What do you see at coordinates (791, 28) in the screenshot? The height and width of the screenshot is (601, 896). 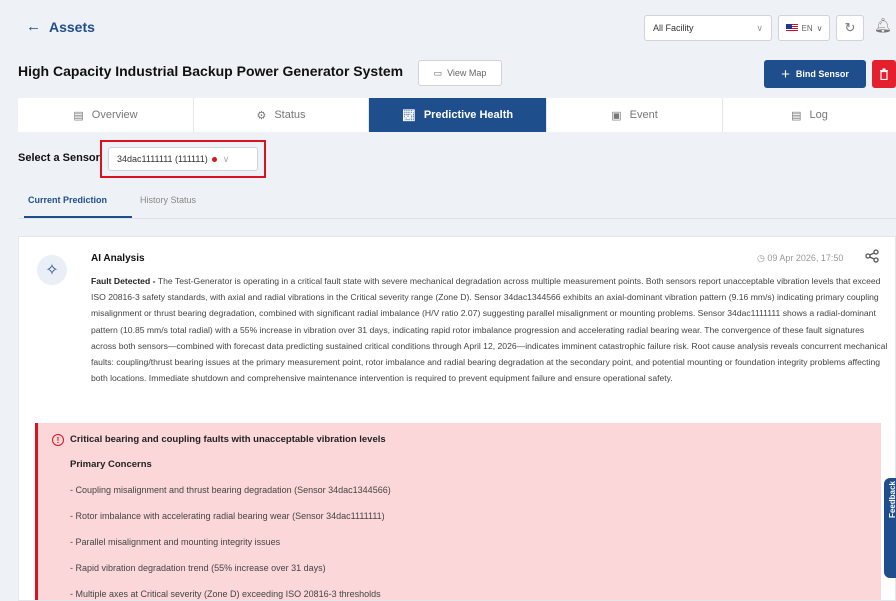 I see `us-flag-icon` at bounding box center [791, 28].